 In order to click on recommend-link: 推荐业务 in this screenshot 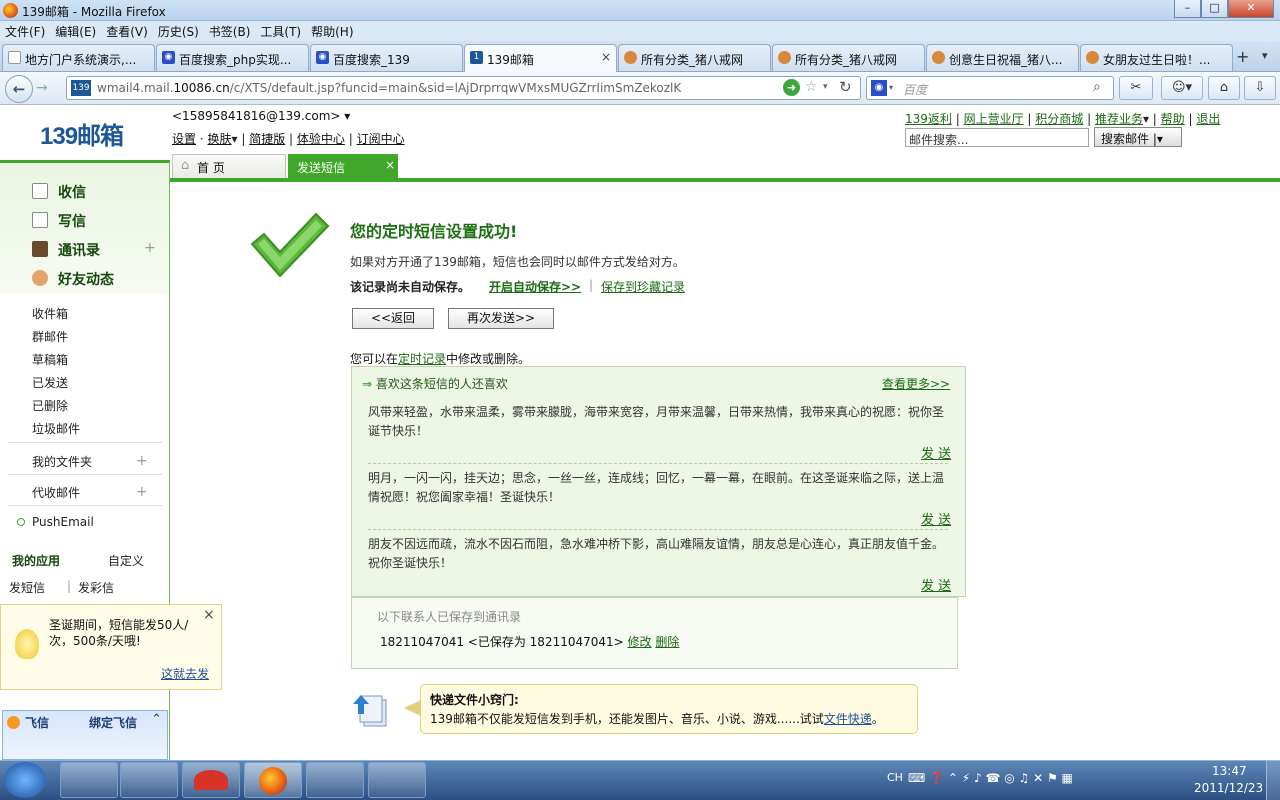, I will do `click(1119, 119)`.